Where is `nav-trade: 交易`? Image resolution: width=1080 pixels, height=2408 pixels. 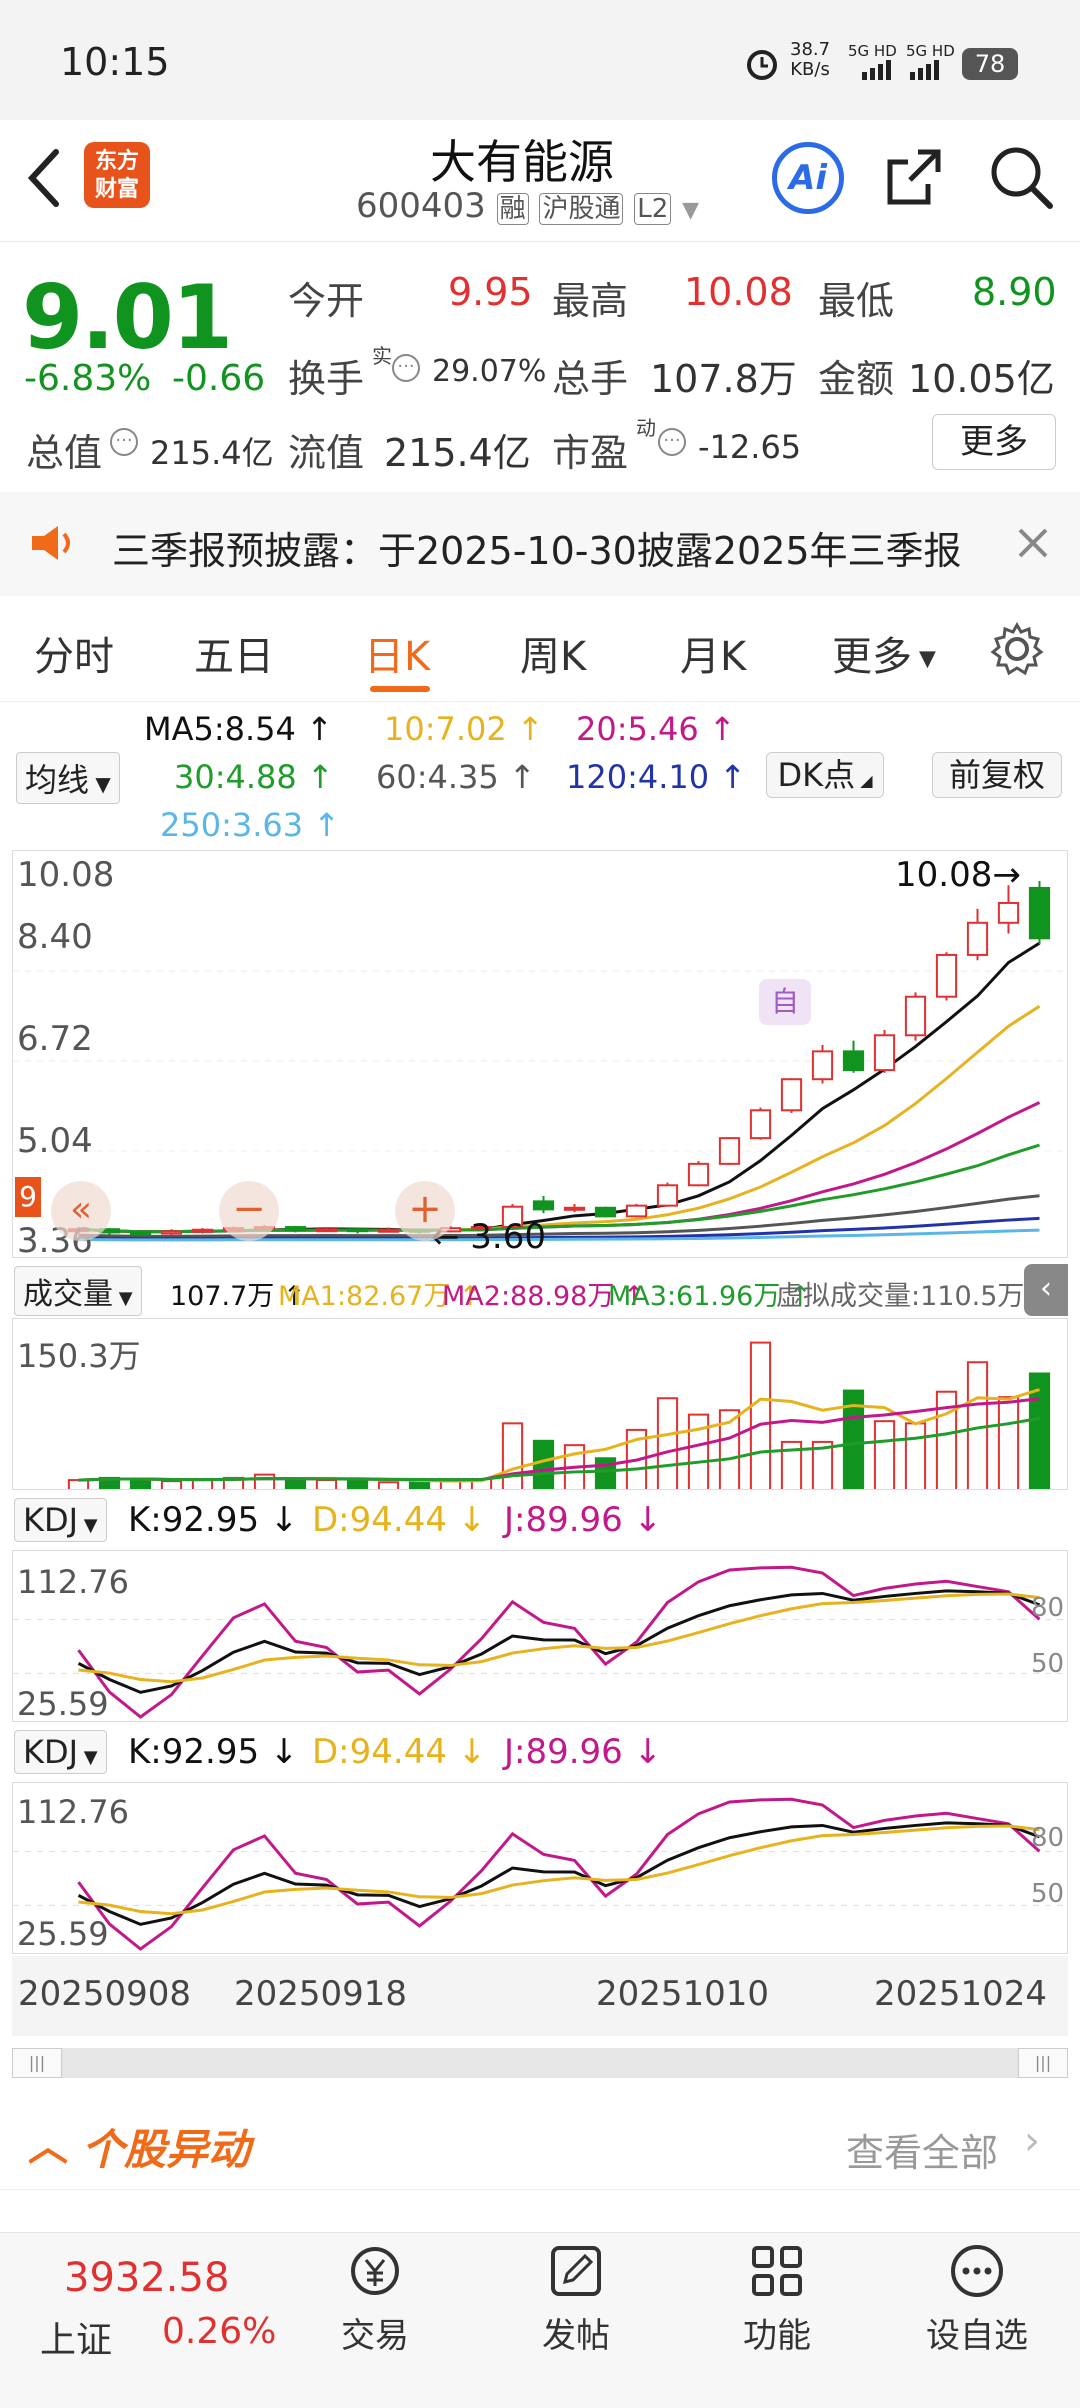
nav-trade: 交易 is located at coordinates (375, 2298).